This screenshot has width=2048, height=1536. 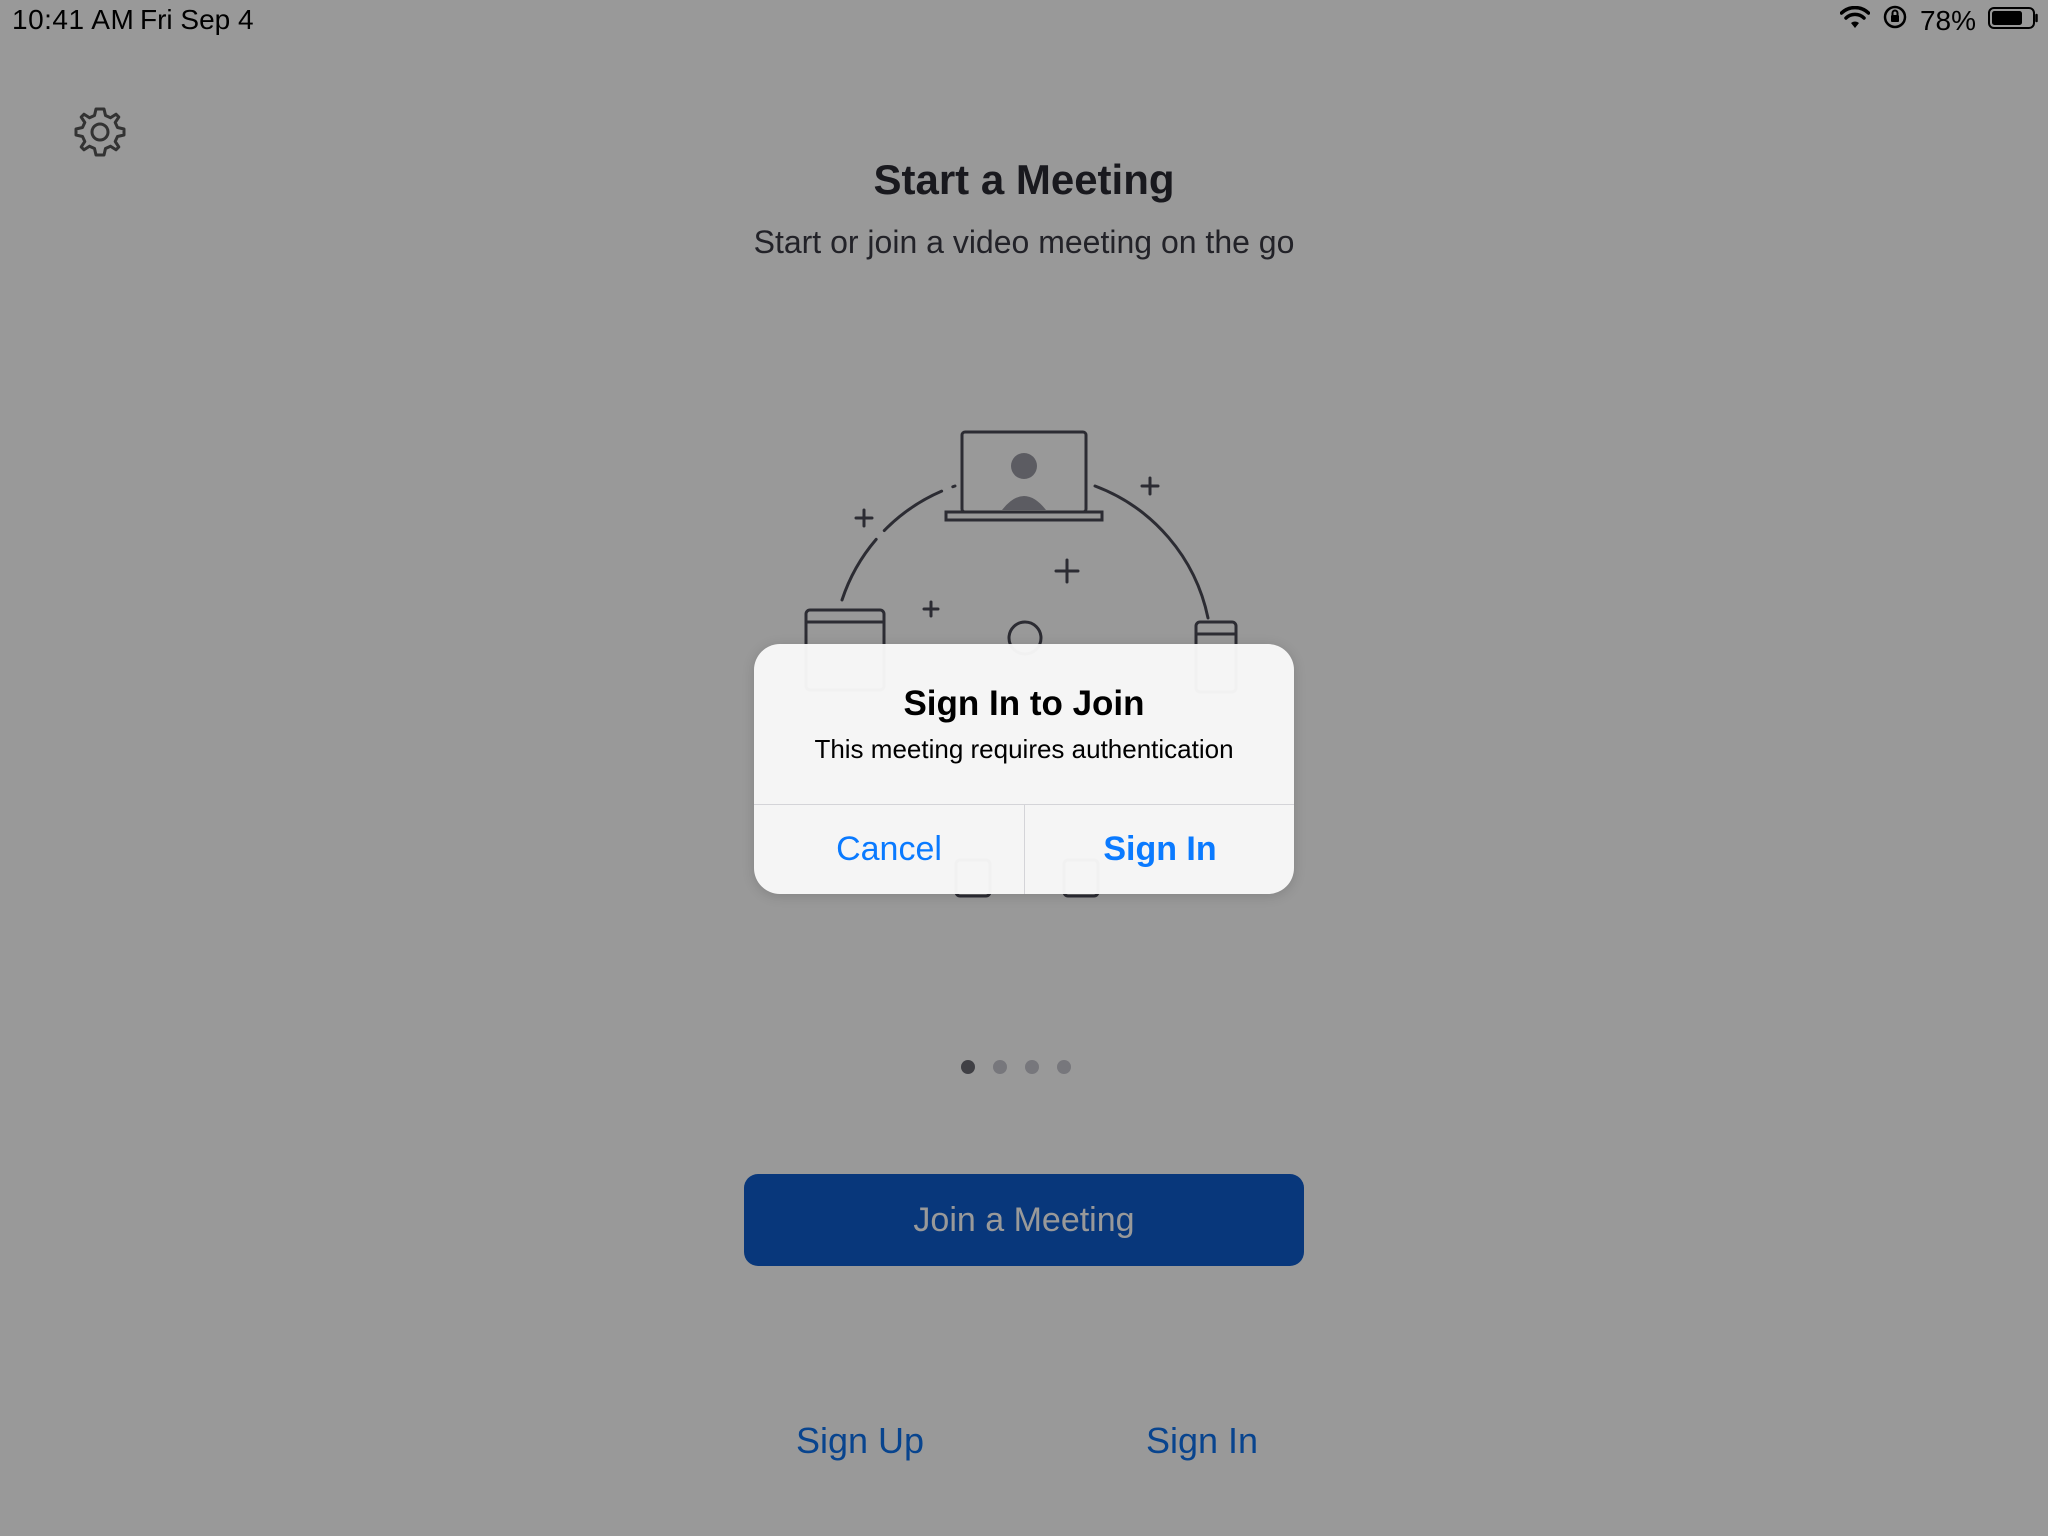 I want to click on alert-sign-in-button: Sign In, so click(x=1159, y=849).